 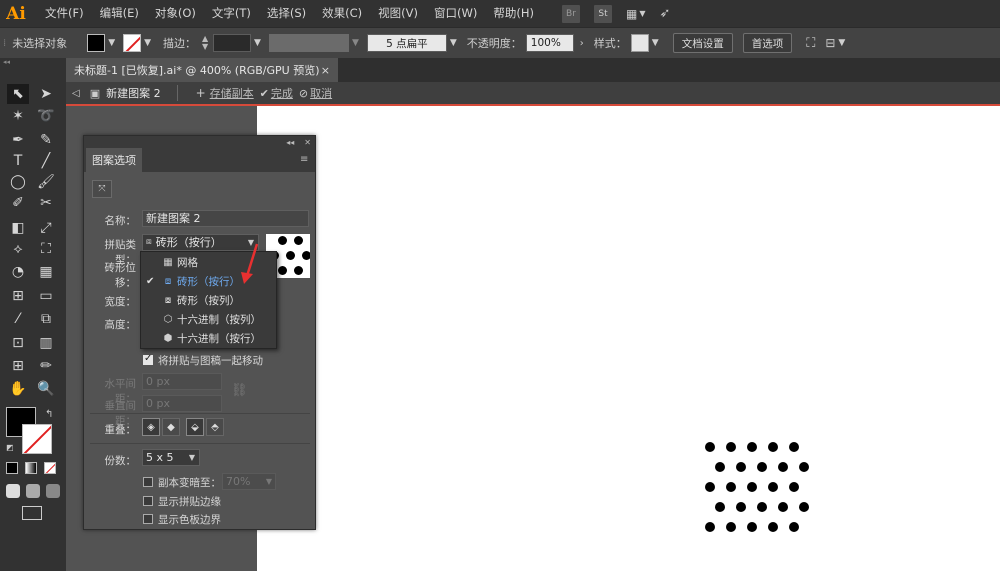 What do you see at coordinates (342, 13) in the screenshot?
I see `menu-effect: 效果(C)` at bounding box center [342, 13].